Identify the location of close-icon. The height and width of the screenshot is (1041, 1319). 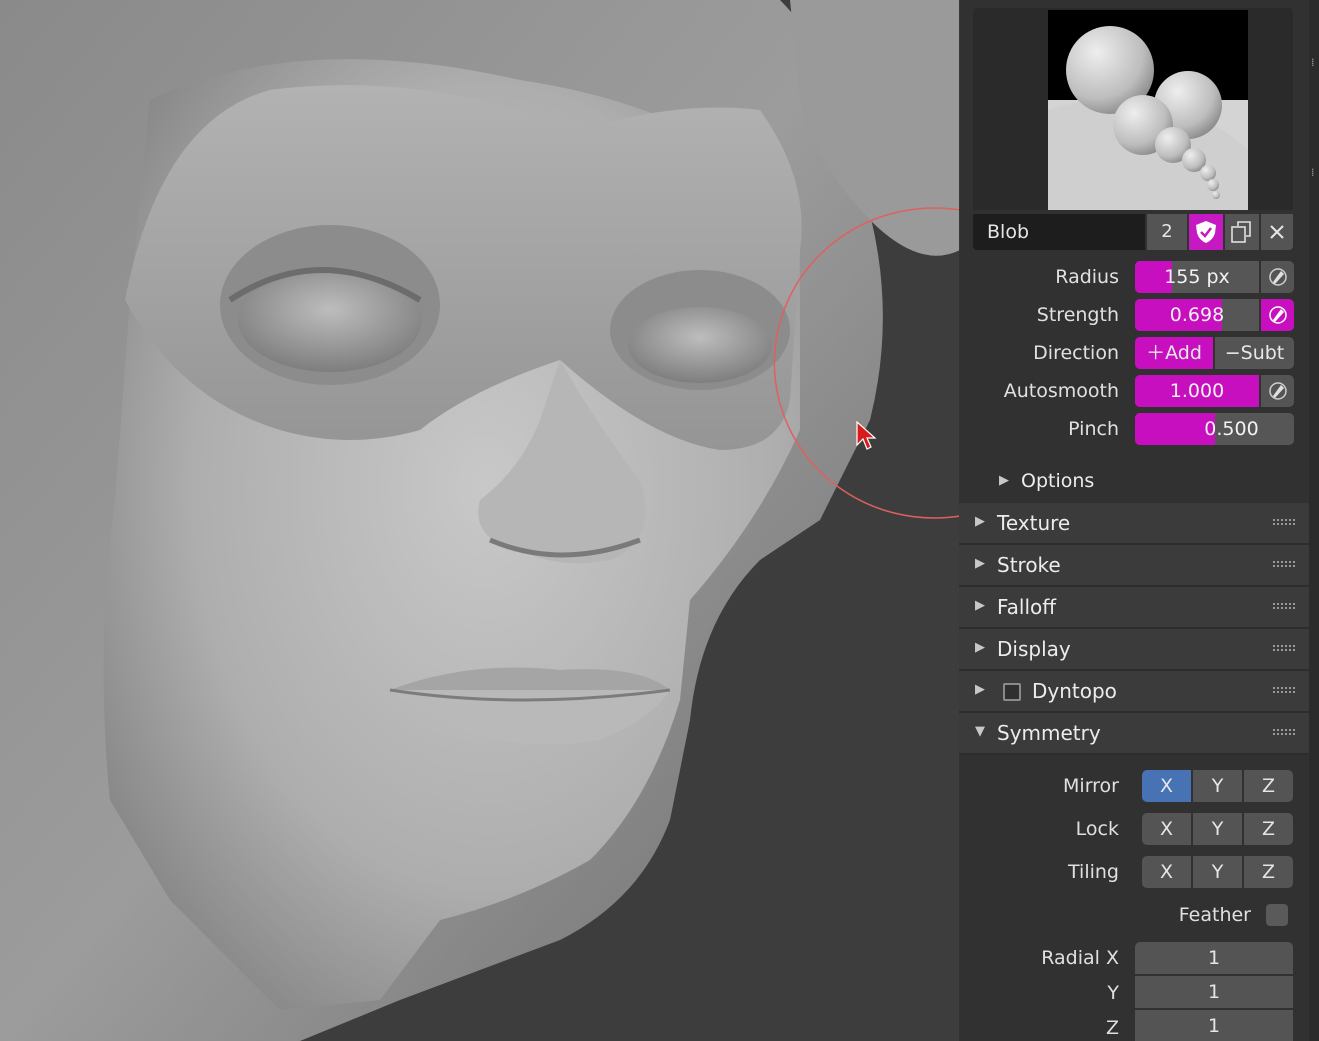
(1277, 232).